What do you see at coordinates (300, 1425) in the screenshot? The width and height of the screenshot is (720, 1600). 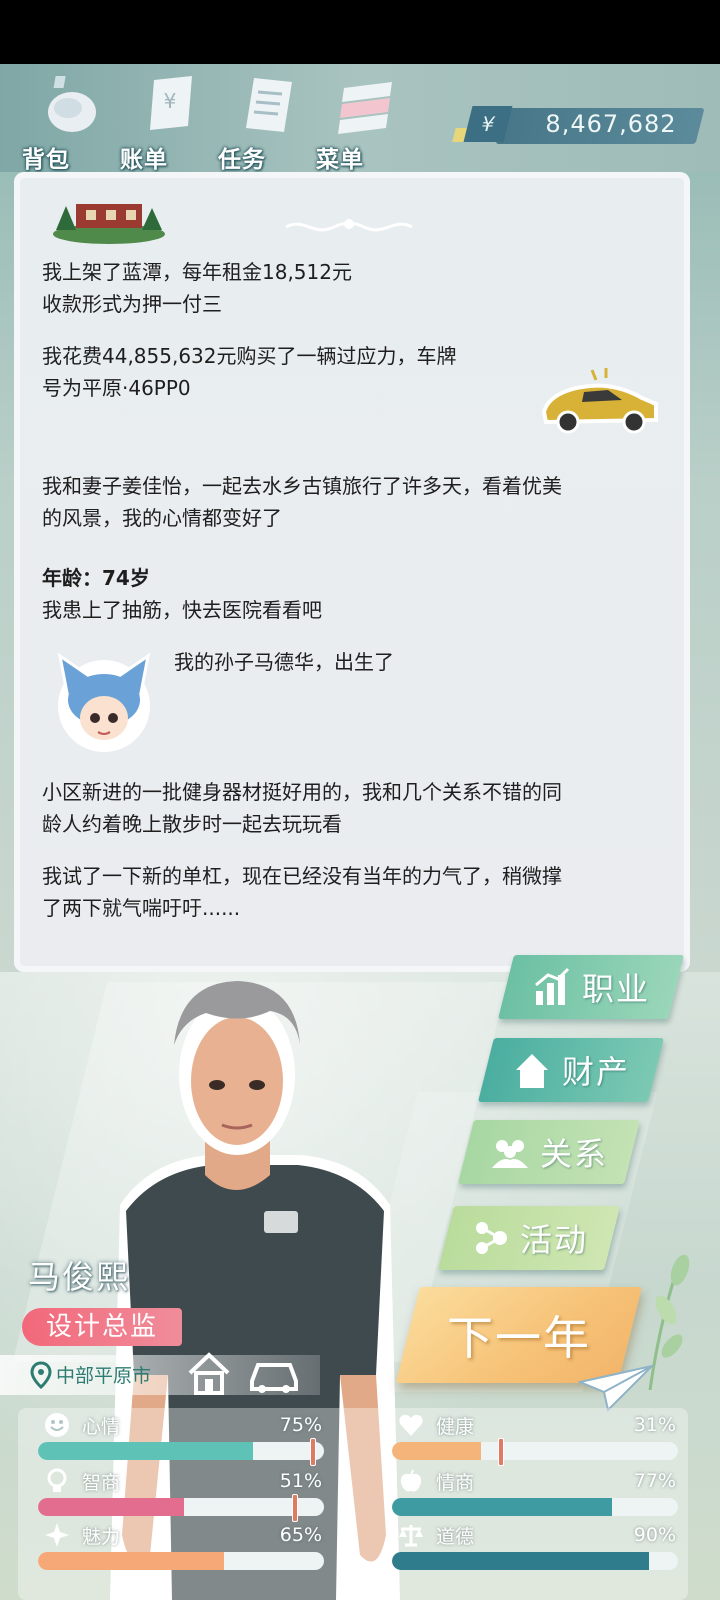 I see `stat-percent: 75%` at bounding box center [300, 1425].